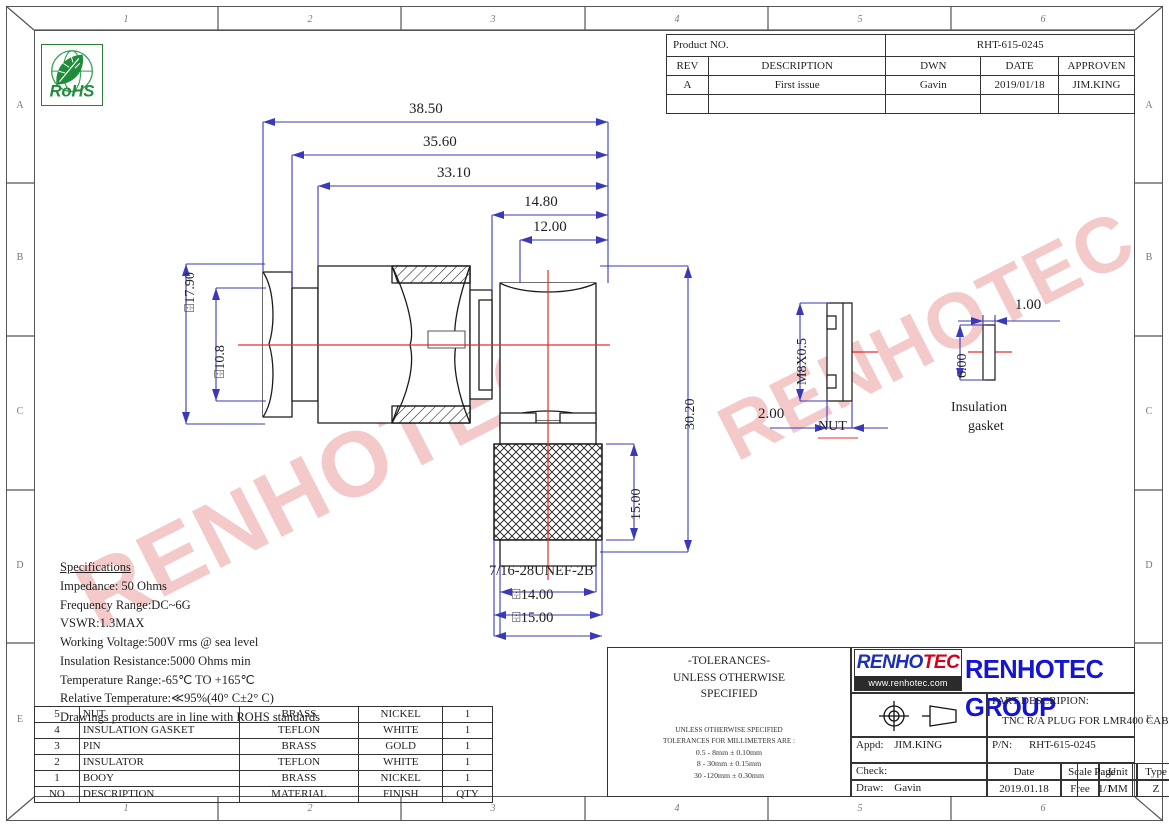 The width and height of the screenshot is (1169, 827). Describe the element at coordinates (729, 752) in the screenshot. I see `tolerance-value-1: 0.5 - 8mm ± 0.10mm` at that location.